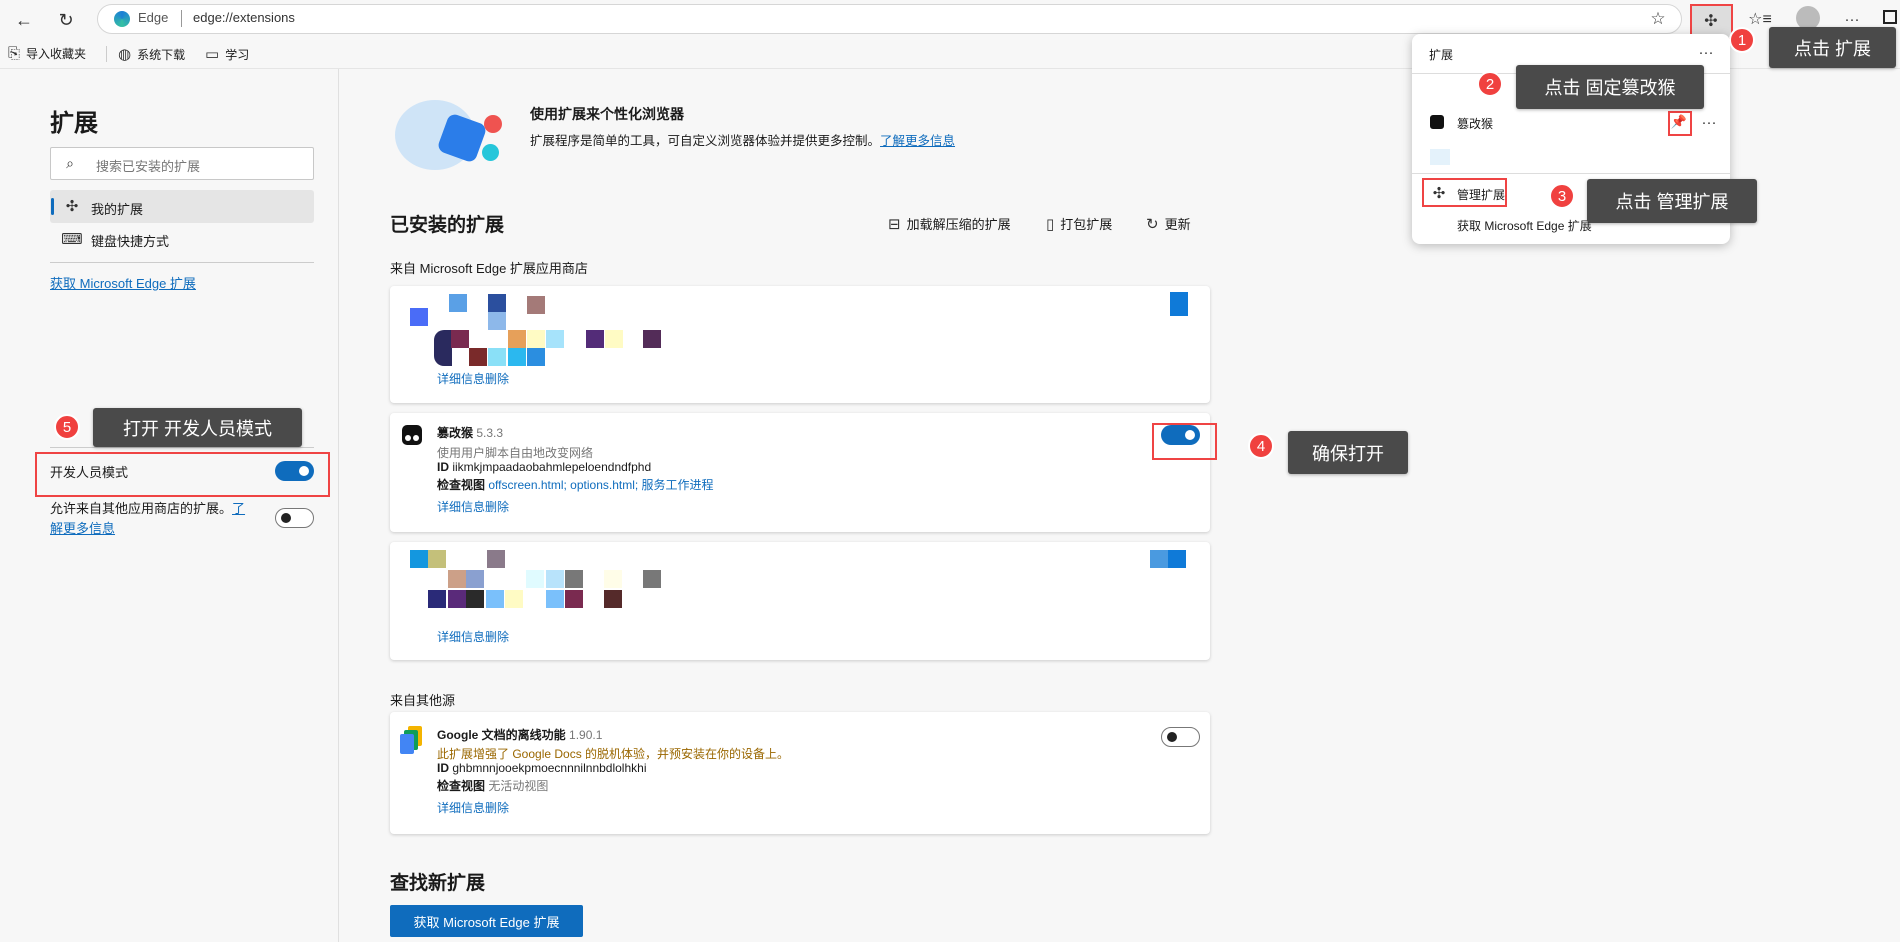 This screenshot has width=1900, height=942. I want to click on annotation-tooltip-2: 点击 固定篡改猴, so click(1610, 87).